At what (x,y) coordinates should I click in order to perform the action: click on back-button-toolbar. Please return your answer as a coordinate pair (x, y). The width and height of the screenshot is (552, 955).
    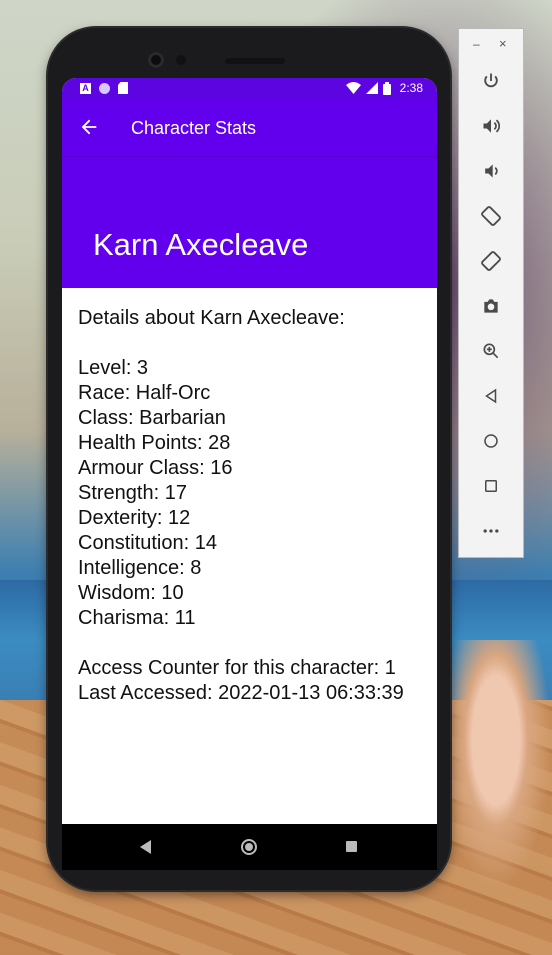
    Looking at the image, I should click on (491, 396).